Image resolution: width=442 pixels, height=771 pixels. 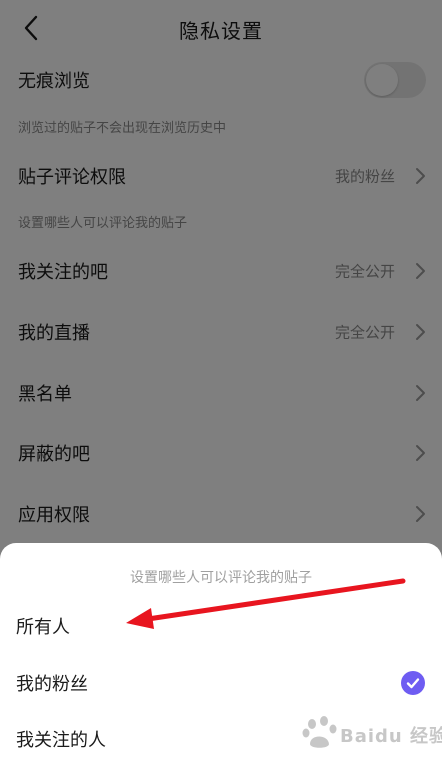 I want to click on option-label: 所有人, so click(x=43, y=627).